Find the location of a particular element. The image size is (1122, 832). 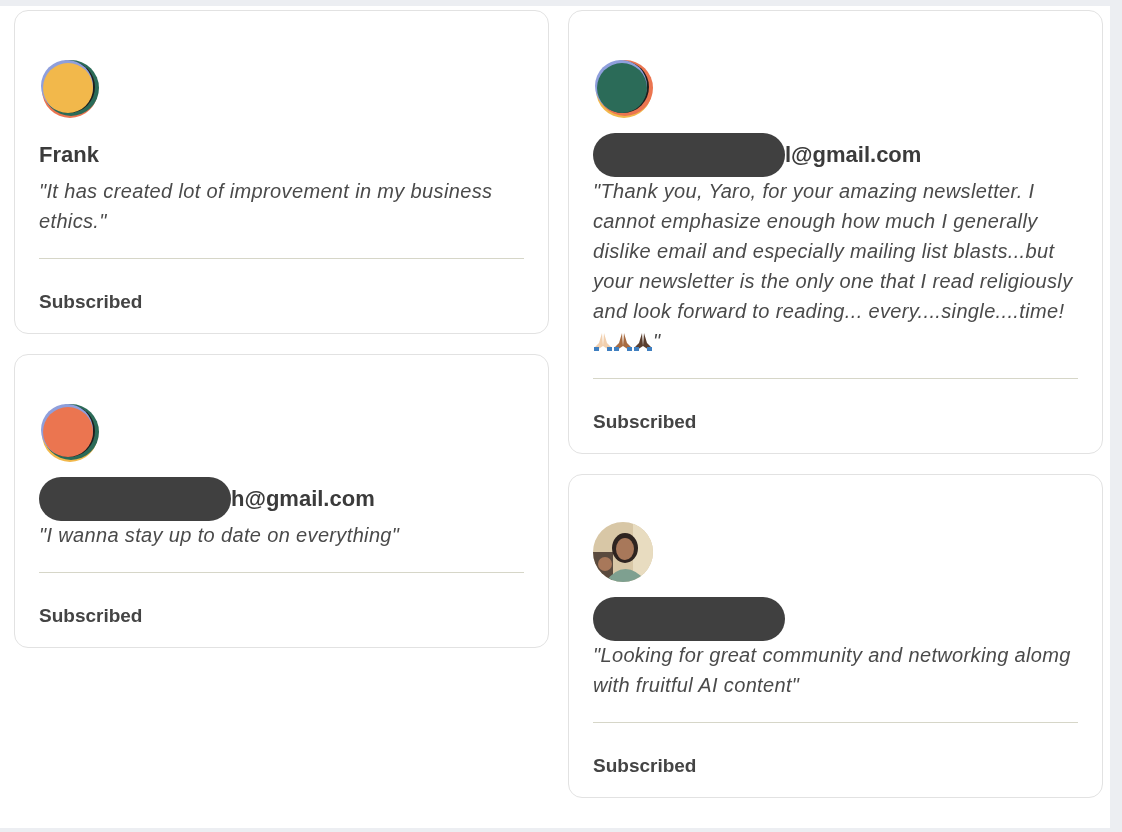

quote-text: "It has created lot of improvement in my business ethics." is located at coordinates (266, 206).